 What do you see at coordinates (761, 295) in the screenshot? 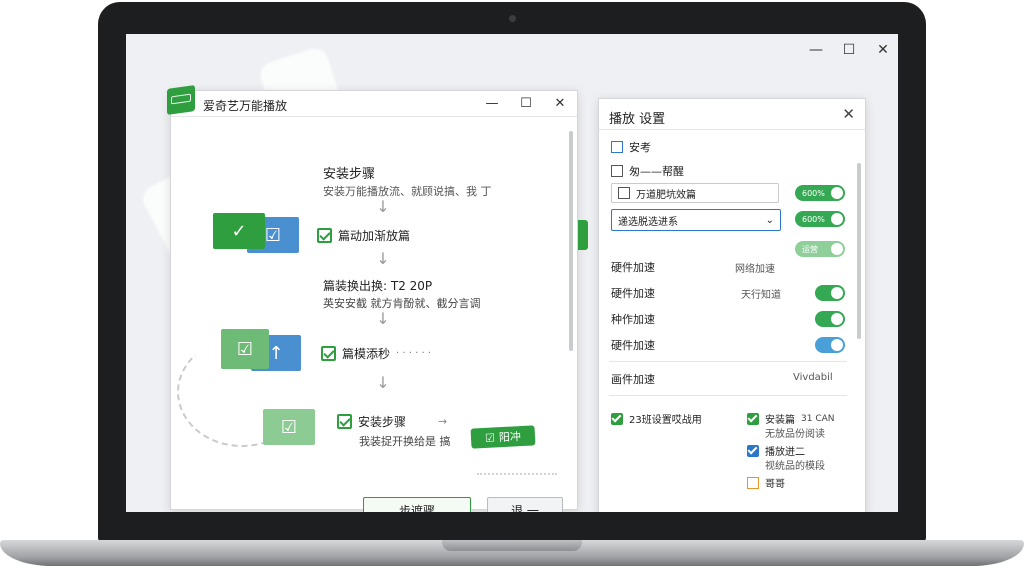
I see `hw-value-2: 天行知道` at bounding box center [761, 295].